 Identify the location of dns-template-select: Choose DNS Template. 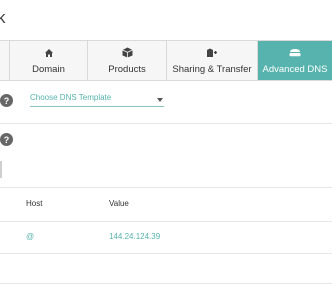
(97, 100).